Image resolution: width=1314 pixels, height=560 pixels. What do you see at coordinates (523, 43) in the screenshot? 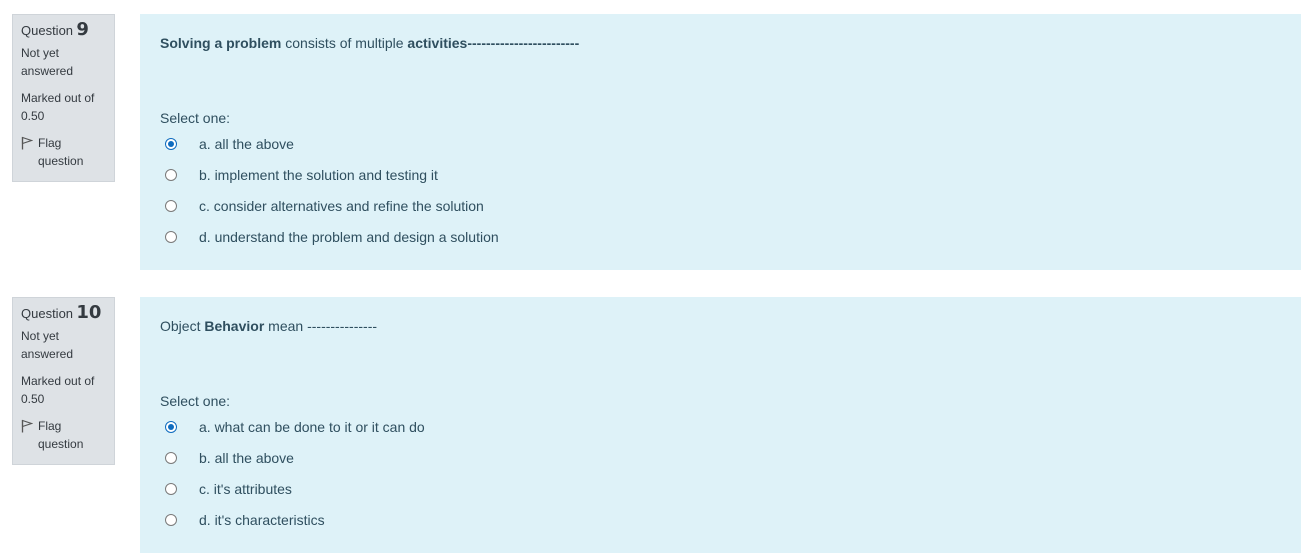
I see `question-text-part: ------------------------` at bounding box center [523, 43].